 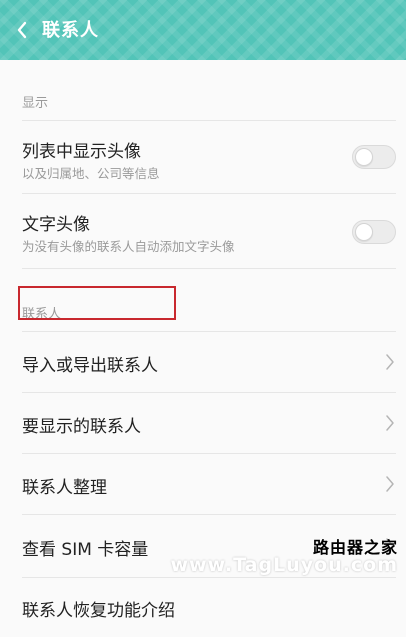 I want to click on setting-subtitle: 为没有头像的联系人自动添加文字头像, so click(x=128, y=246).